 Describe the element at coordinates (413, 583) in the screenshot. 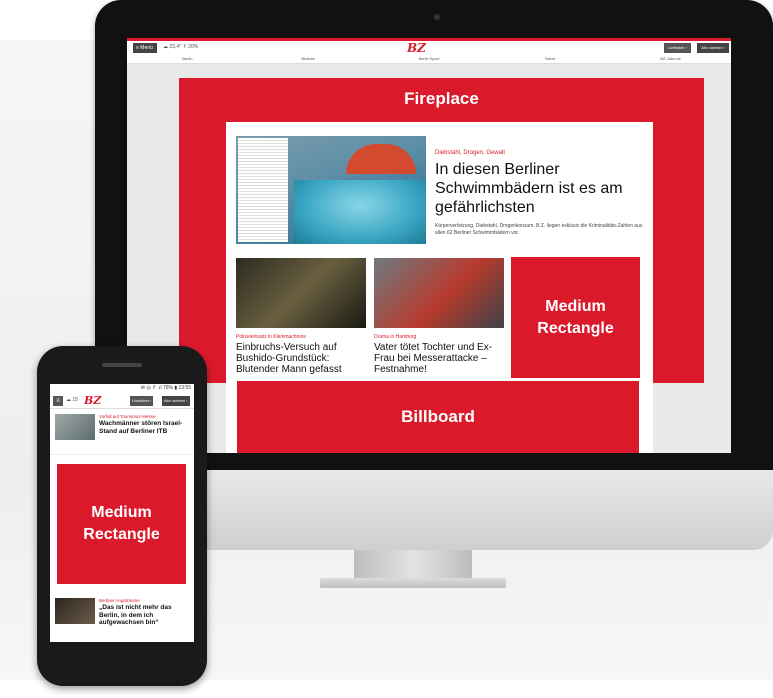

I see `monitor-base` at that location.